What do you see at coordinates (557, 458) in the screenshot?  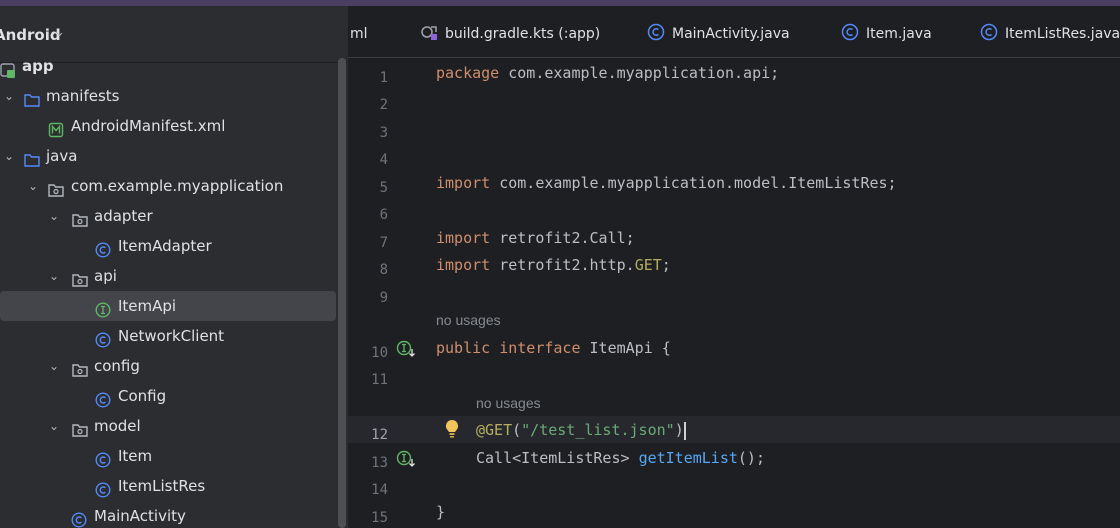 I see `code-text: Call<ItemListRes>` at bounding box center [557, 458].